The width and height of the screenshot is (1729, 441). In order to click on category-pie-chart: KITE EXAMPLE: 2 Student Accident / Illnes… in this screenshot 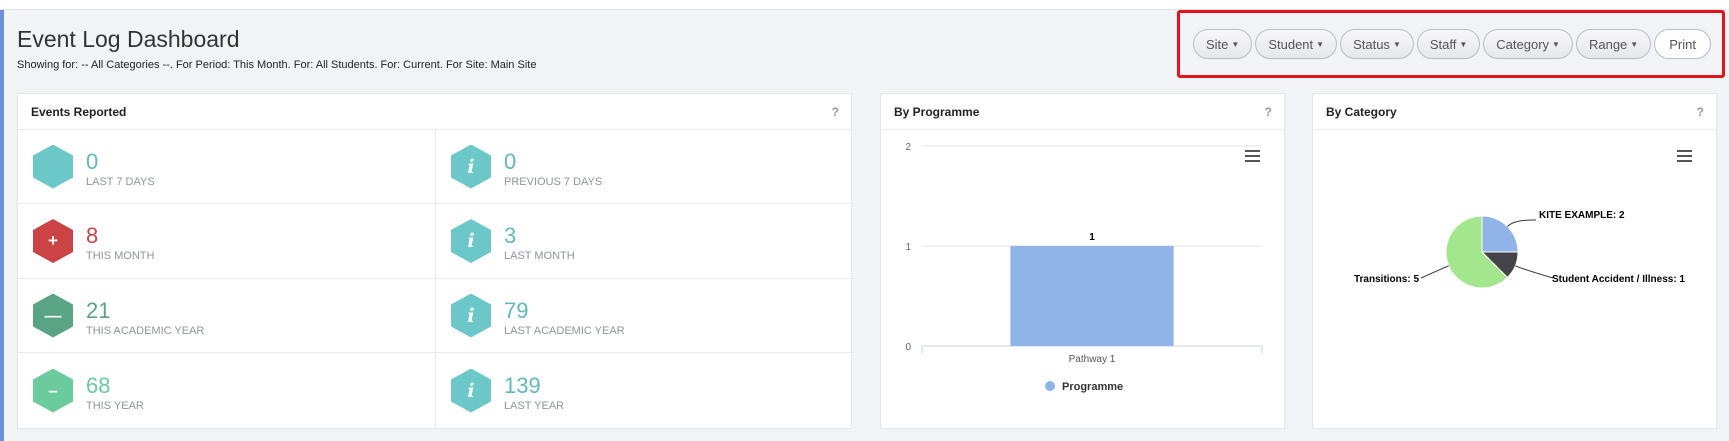, I will do `click(1519, 249)`.